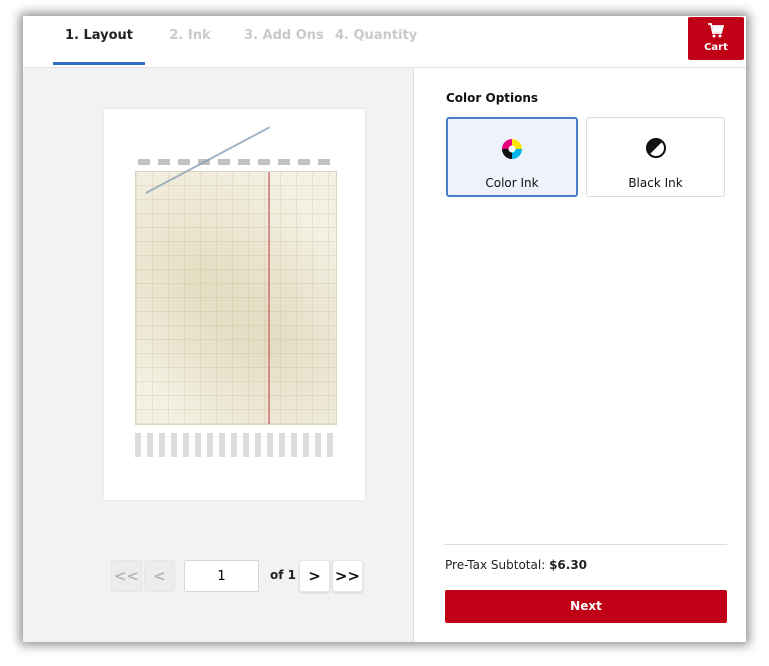  What do you see at coordinates (586, 606) in the screenshot?
I see `next-button: Next` at bounding box center [586, 606].